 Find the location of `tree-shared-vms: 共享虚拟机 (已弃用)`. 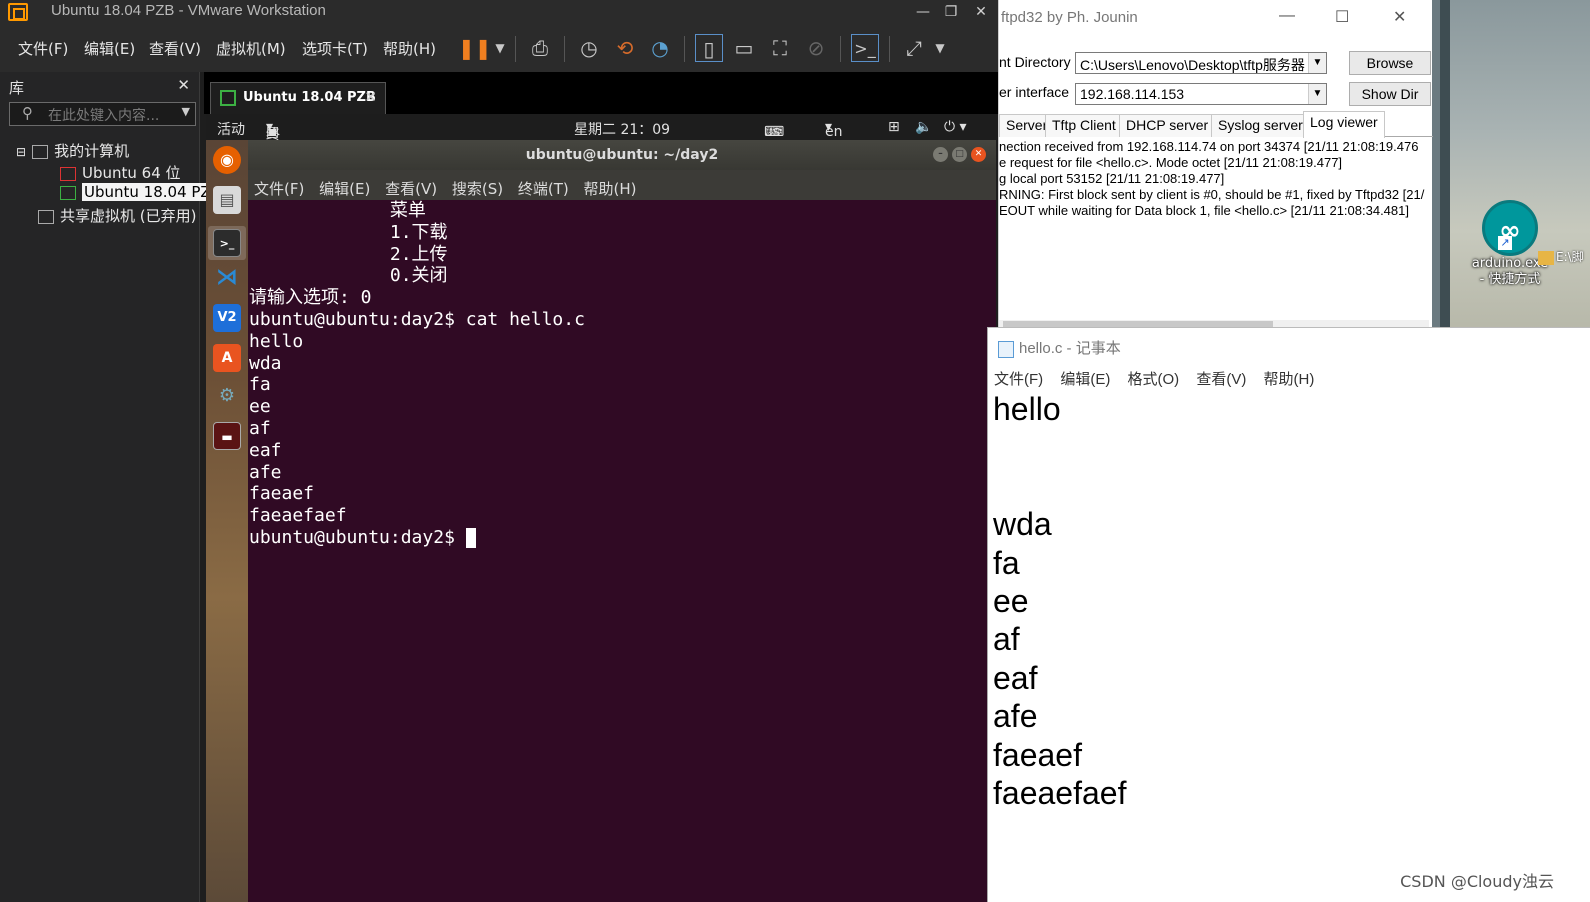

tree-shared-vms: 共享虚拟机 (已弃用) is located at coordinates (117, 215).